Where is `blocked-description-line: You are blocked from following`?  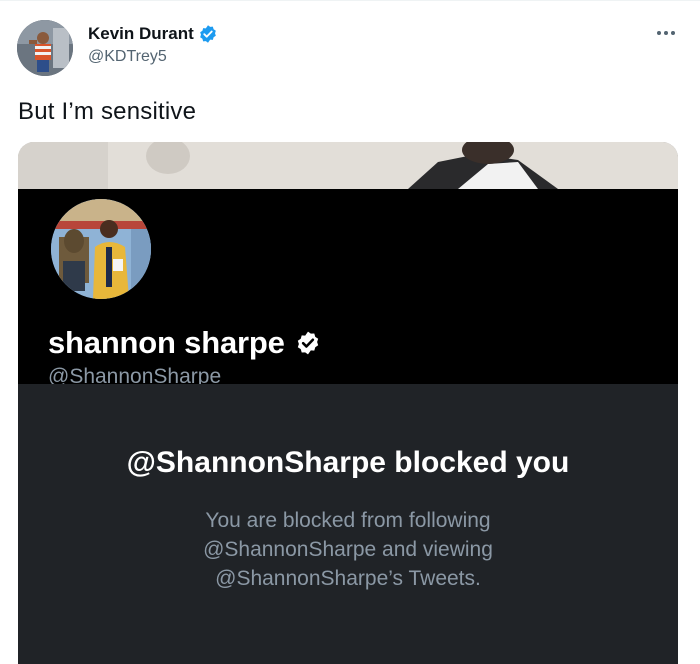
blocked-description-line: You are blocked from following is located at coordinates (348, 520).